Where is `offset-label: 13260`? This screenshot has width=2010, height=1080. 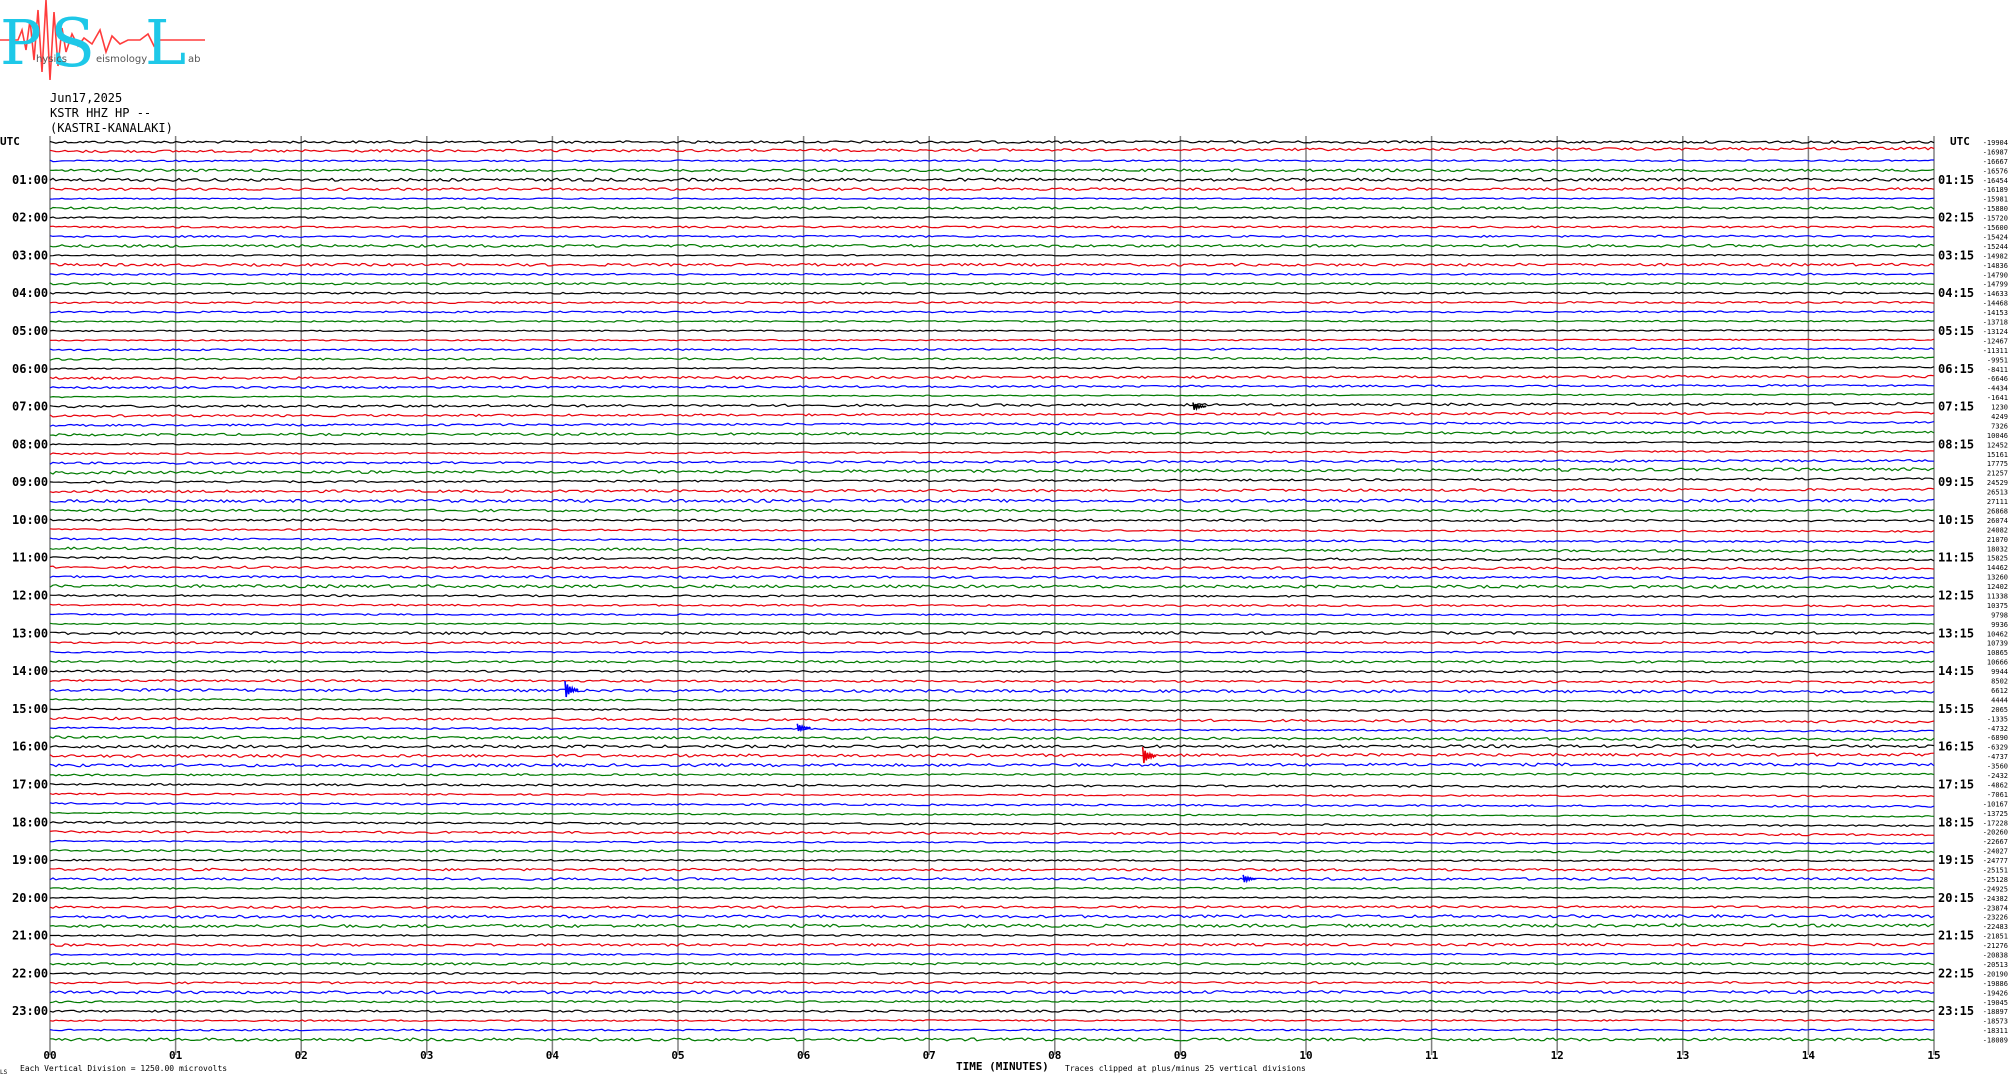
offset-label: 13260 is located at coordinates (1997, 578).